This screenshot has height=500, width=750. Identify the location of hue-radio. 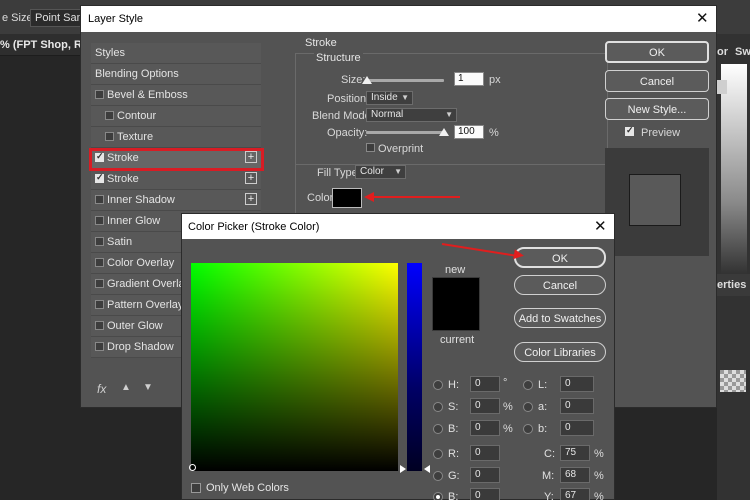
(438, 385).